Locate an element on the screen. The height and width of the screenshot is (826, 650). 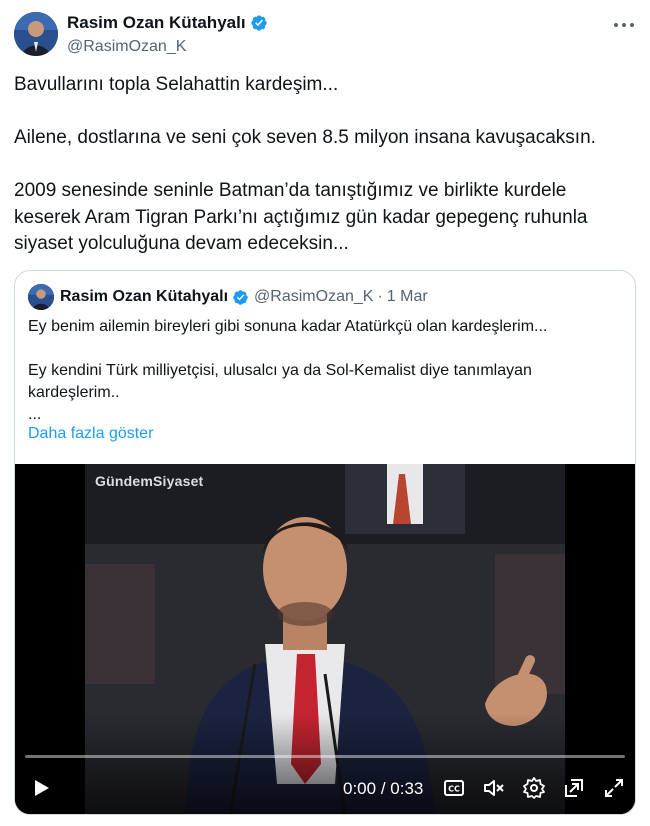
author-avatar is located at coordinates (36, 34).